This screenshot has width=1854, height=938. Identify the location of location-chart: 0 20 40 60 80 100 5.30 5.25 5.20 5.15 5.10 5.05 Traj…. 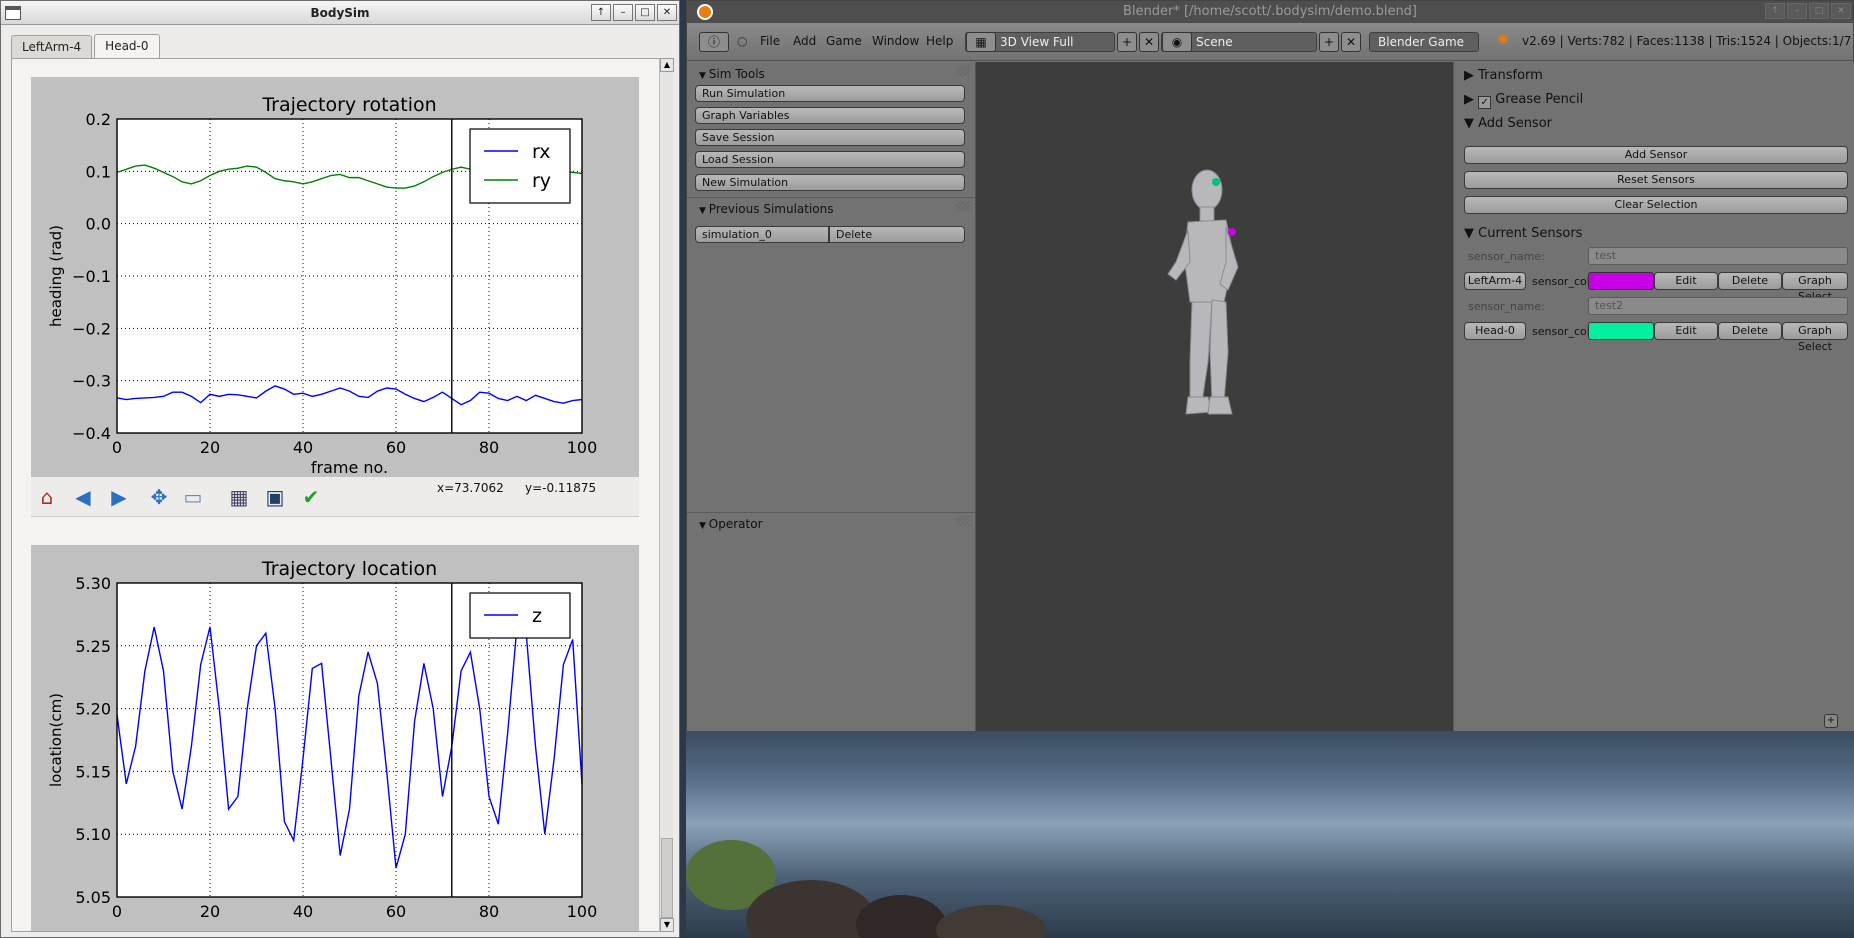
(322, 739).